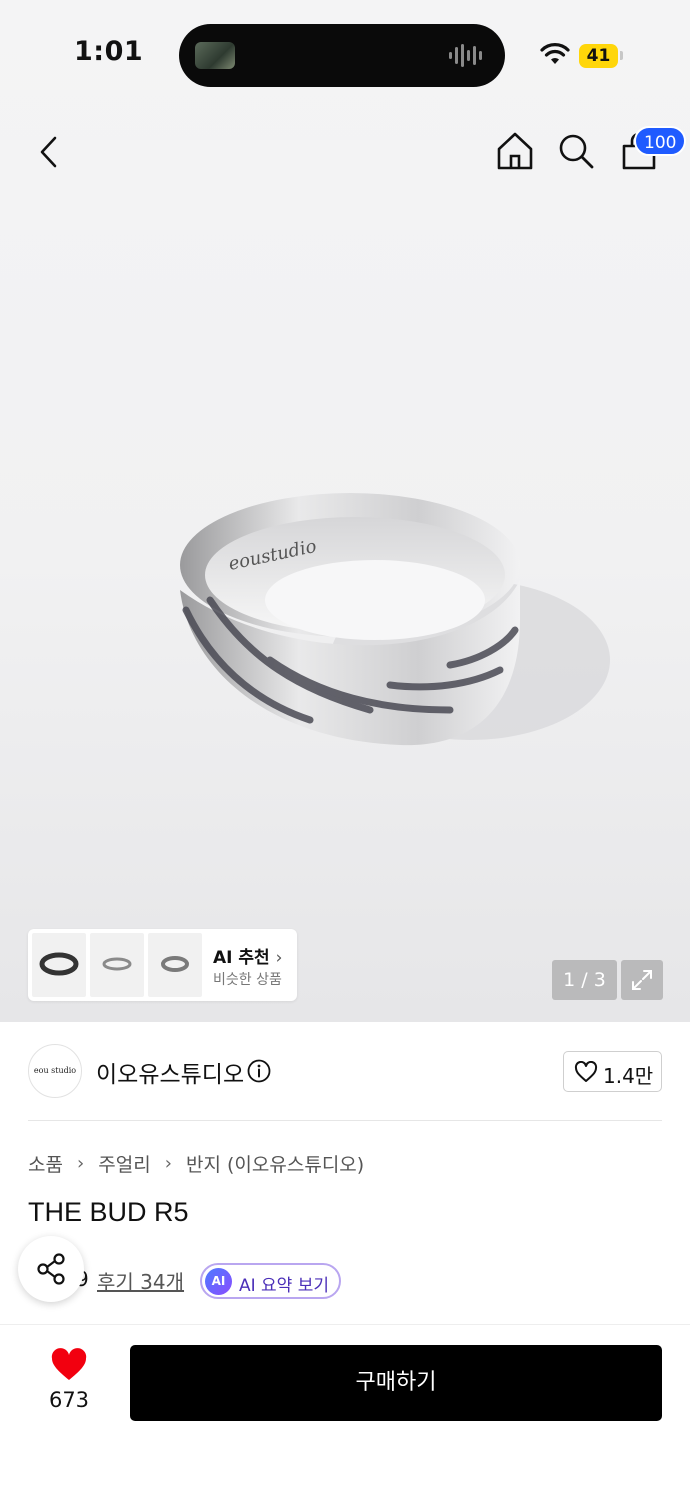  Describe the element at coordinates (284, 1286) in the screenshot. I see `ai-summary-label: AI 요약 보기` at that location.